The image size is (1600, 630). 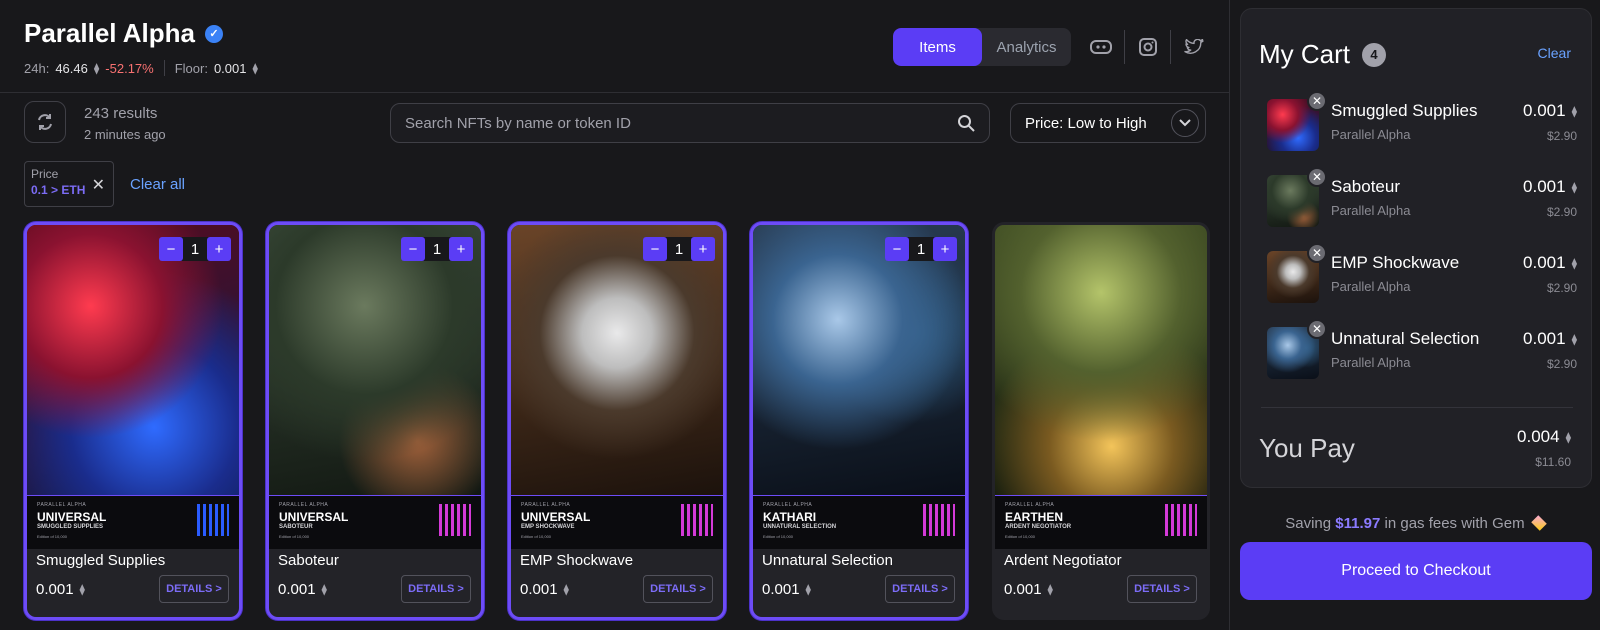 I want to click on stat-24h-label: 24h:, so click(x=37, y=68).